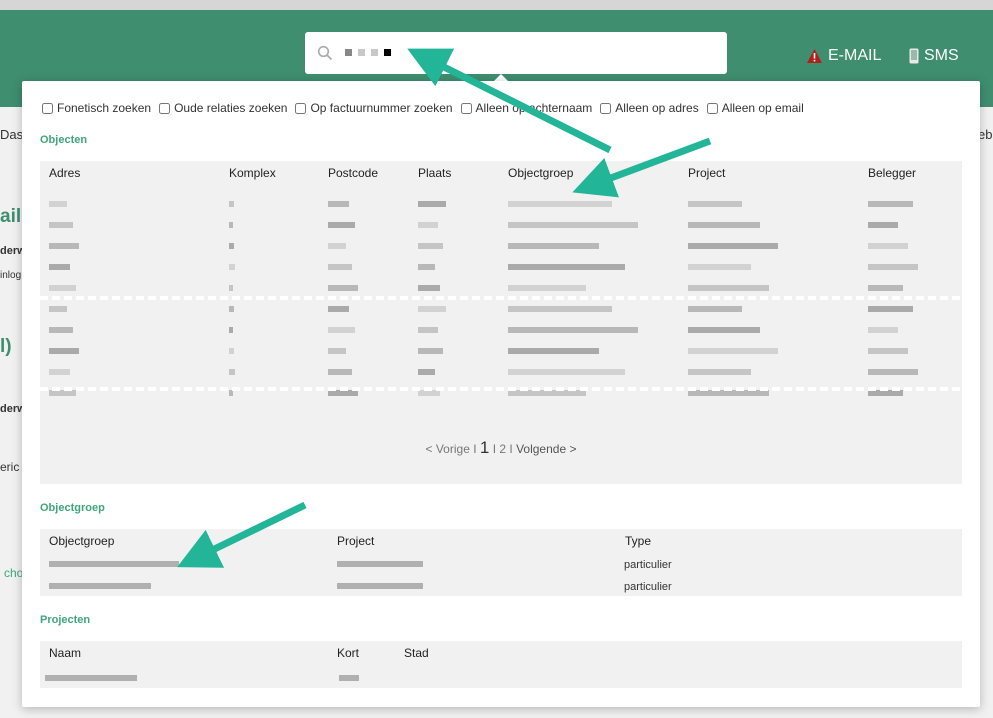 This screenshot has height=718, width=993. Describe the element at coordinates (368, 53) in the screenshot. I see `search-query-redacted` at that location.